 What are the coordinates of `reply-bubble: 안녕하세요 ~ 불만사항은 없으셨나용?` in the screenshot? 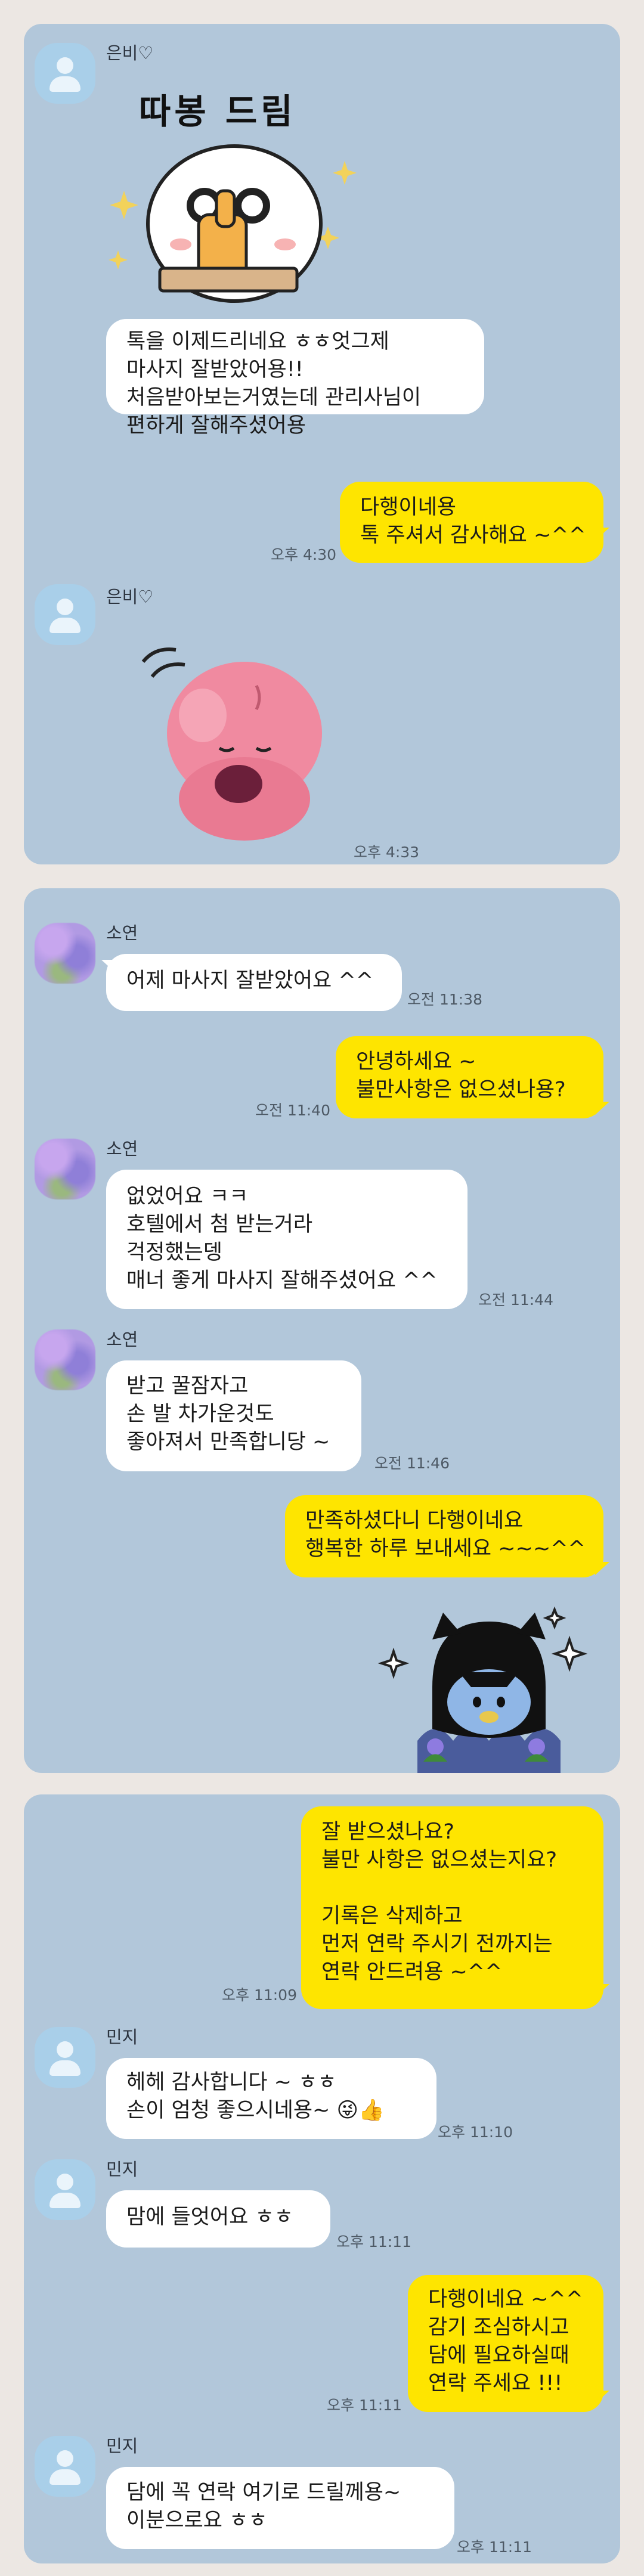 It's located at (470, 1077).